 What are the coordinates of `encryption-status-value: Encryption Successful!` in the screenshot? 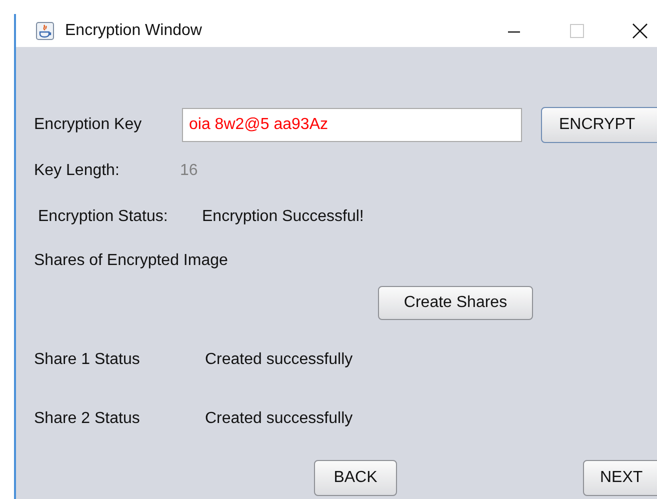 It's located at (283, 217).